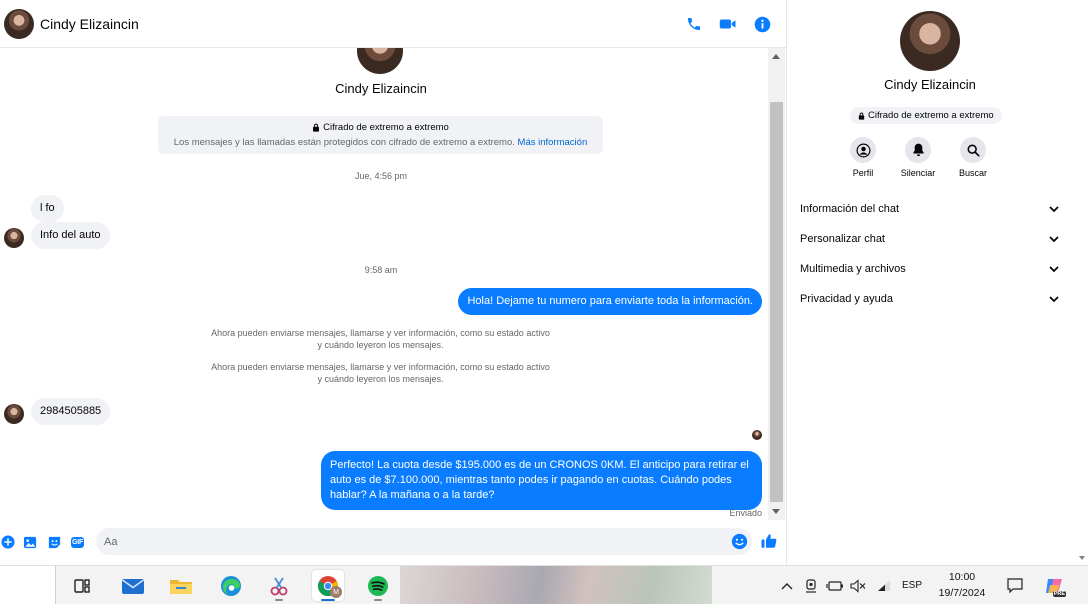 The width and height of the screenshot is (1088, 604). What do you see at coordinates (930, 239) in the screenshot?
I see `section-customize-chat: Personalizar chat` at bounding box center [930, 239].